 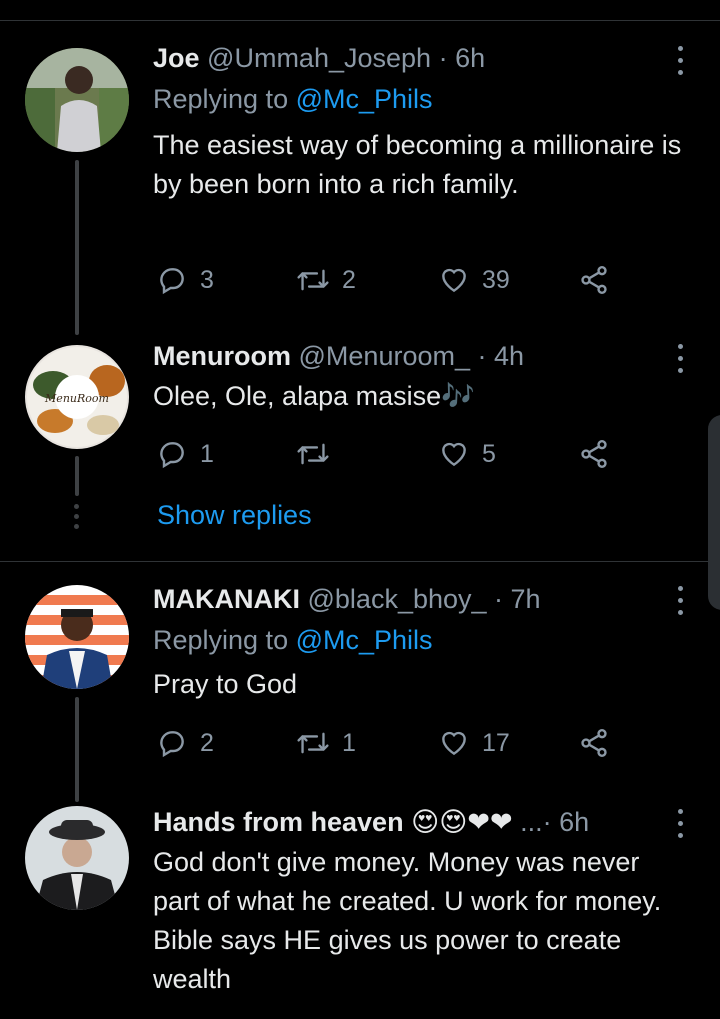 I want to click on reply-count: 3, so click(x=207, y=279).